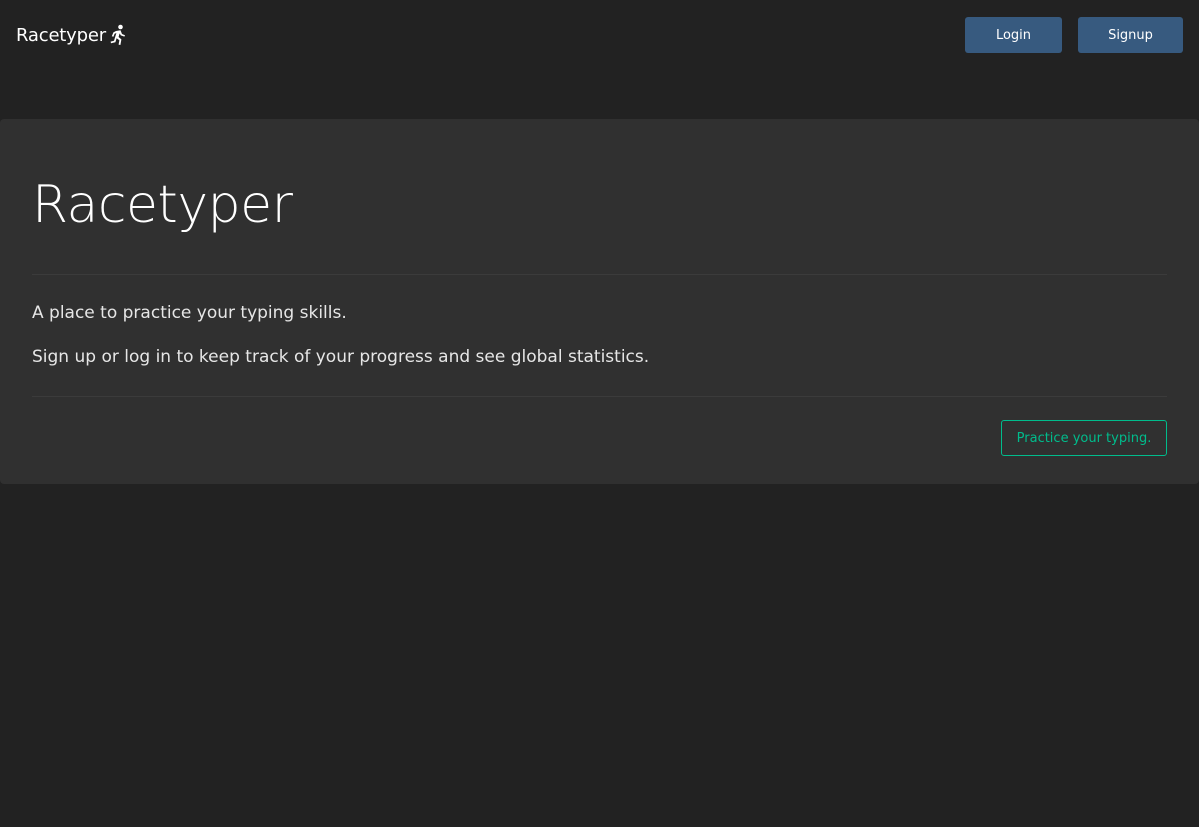  What do you see at coordinates (162, 205) in the screenshot?
I see `page-title: Racetyper` at bounding box center [162, 205].